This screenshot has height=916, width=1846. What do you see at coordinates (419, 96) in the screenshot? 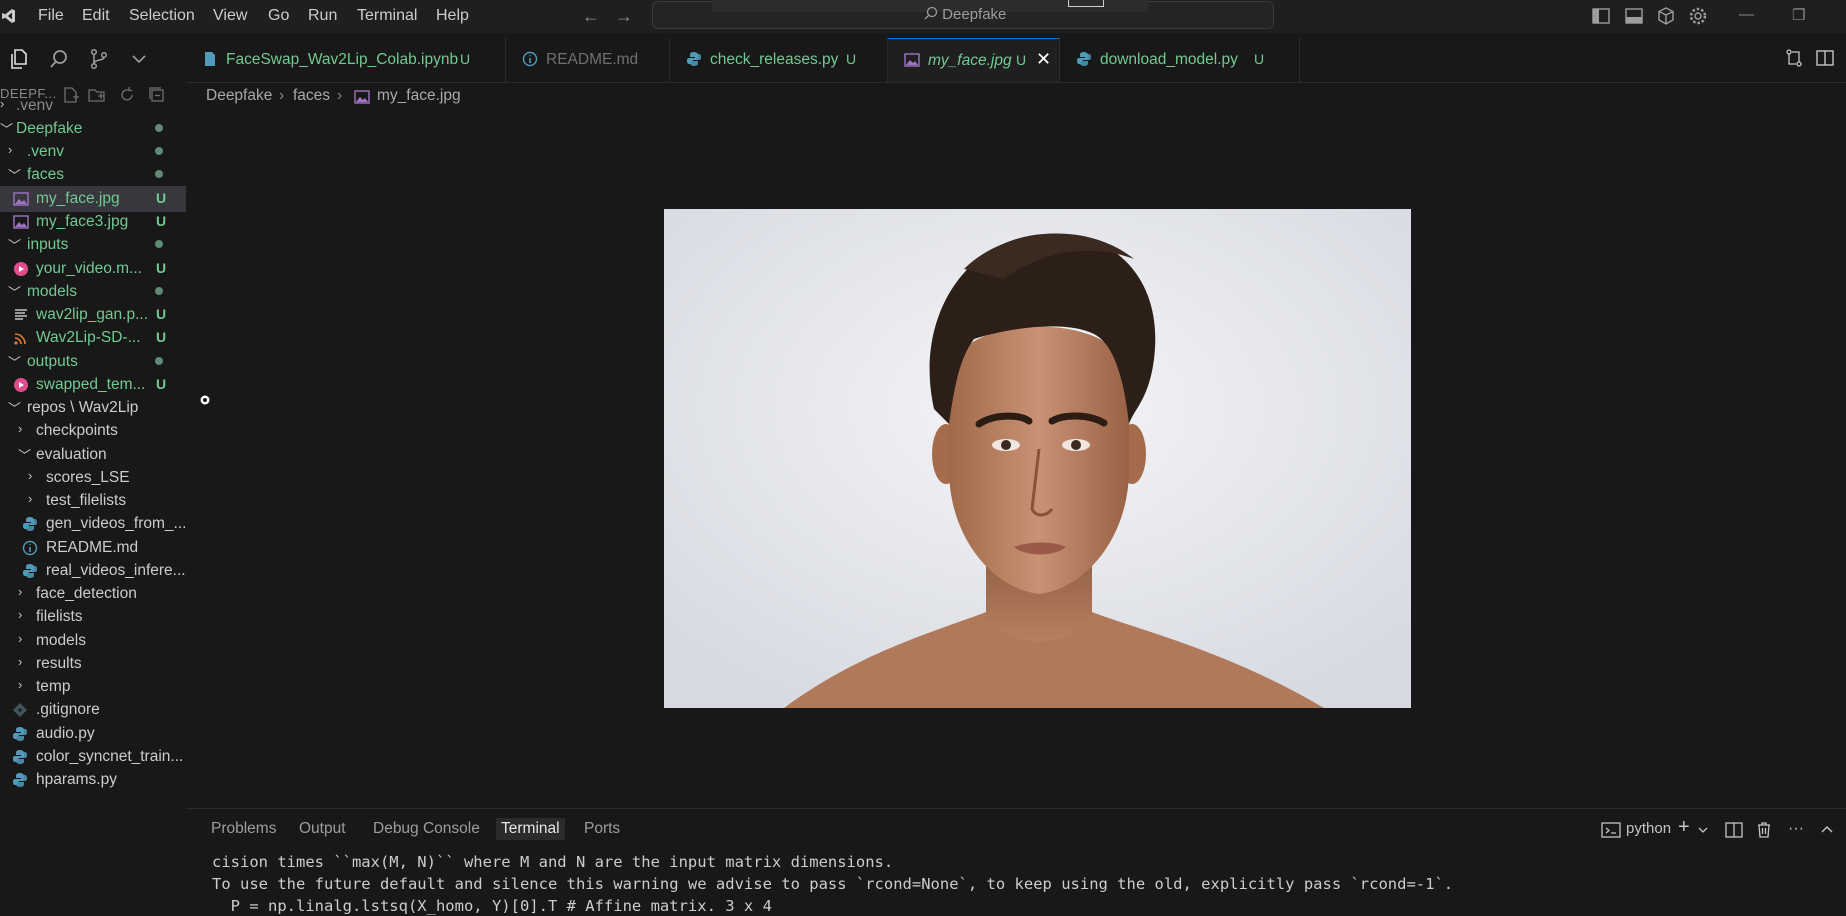
I see `breadcrumb-file: my_face.jpg` at bounding box center [419, 96].